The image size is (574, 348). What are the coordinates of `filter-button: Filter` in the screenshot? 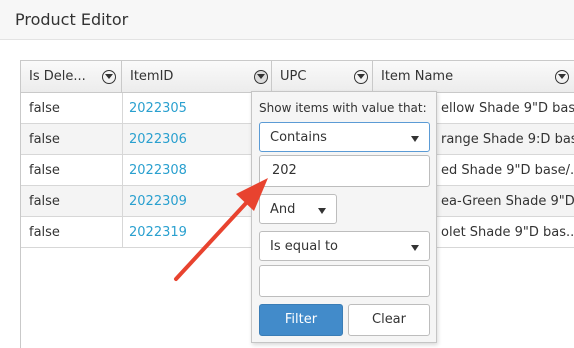 It's located at (301, 320).